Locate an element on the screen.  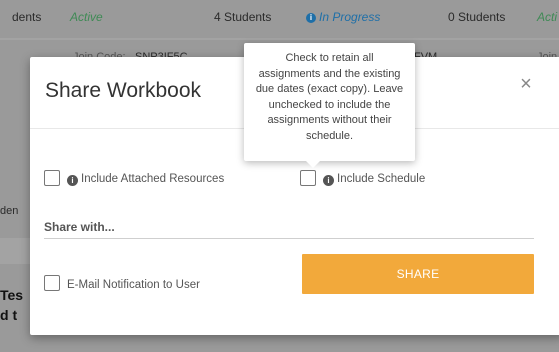
close-icon: × is located at coordinates (526, 84).